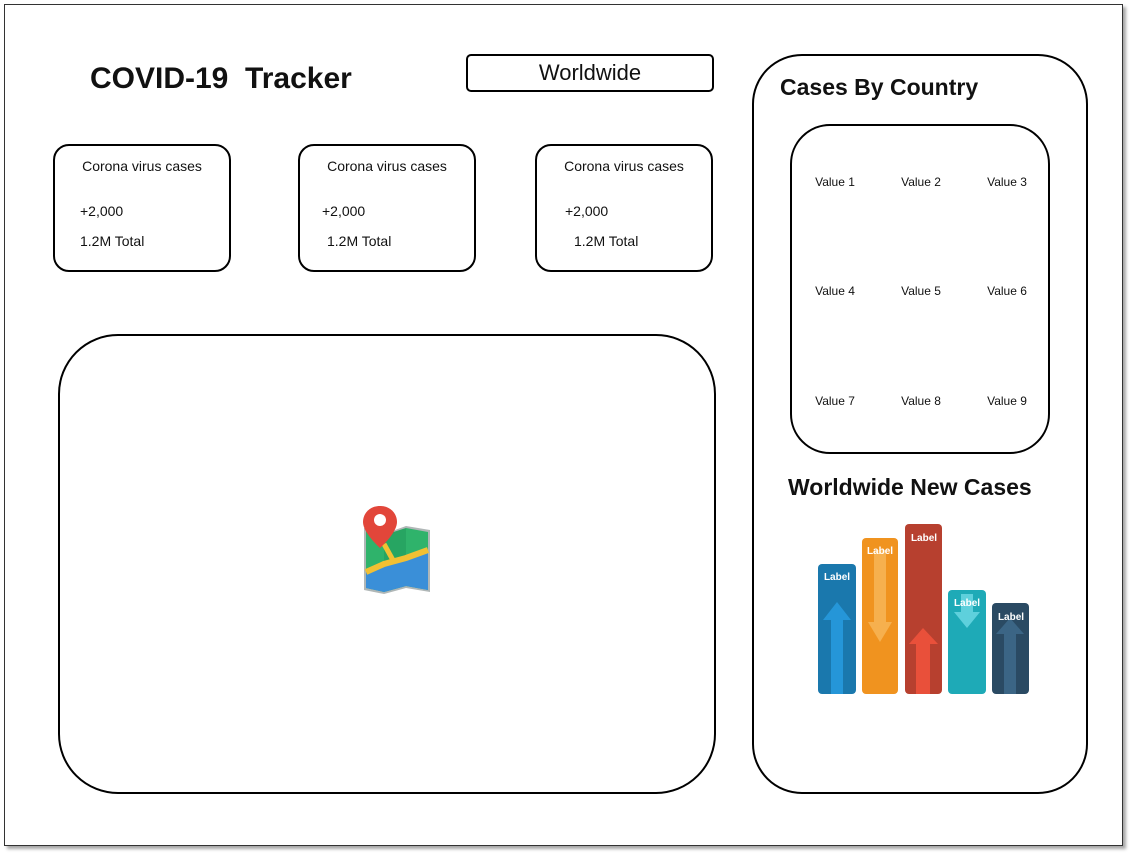  Describe the element at coordinates (910, 487) in the screenshot. I see `worldwide-new-cases-title: Worldwide New Cases` at that location.